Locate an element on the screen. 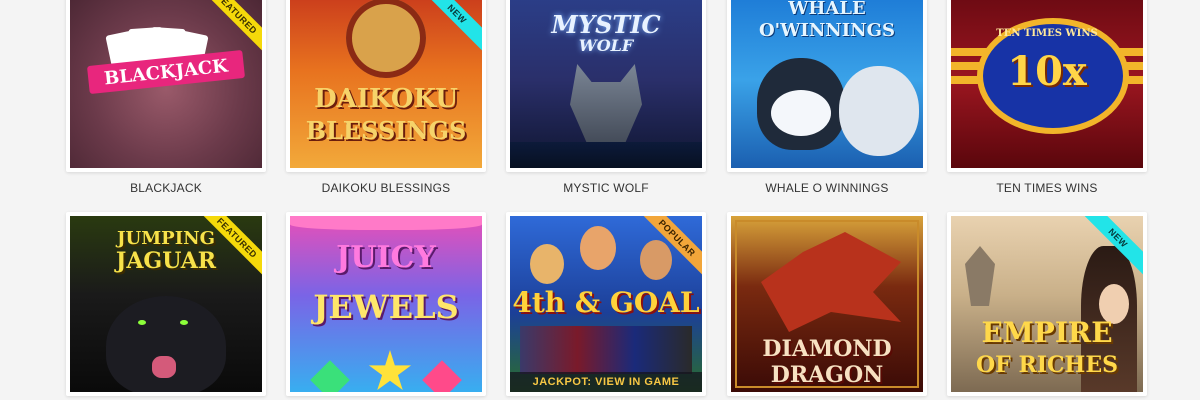 This screenshot has height=400, width=1200. art-title: JUICY is located at coordinates (386, 257).